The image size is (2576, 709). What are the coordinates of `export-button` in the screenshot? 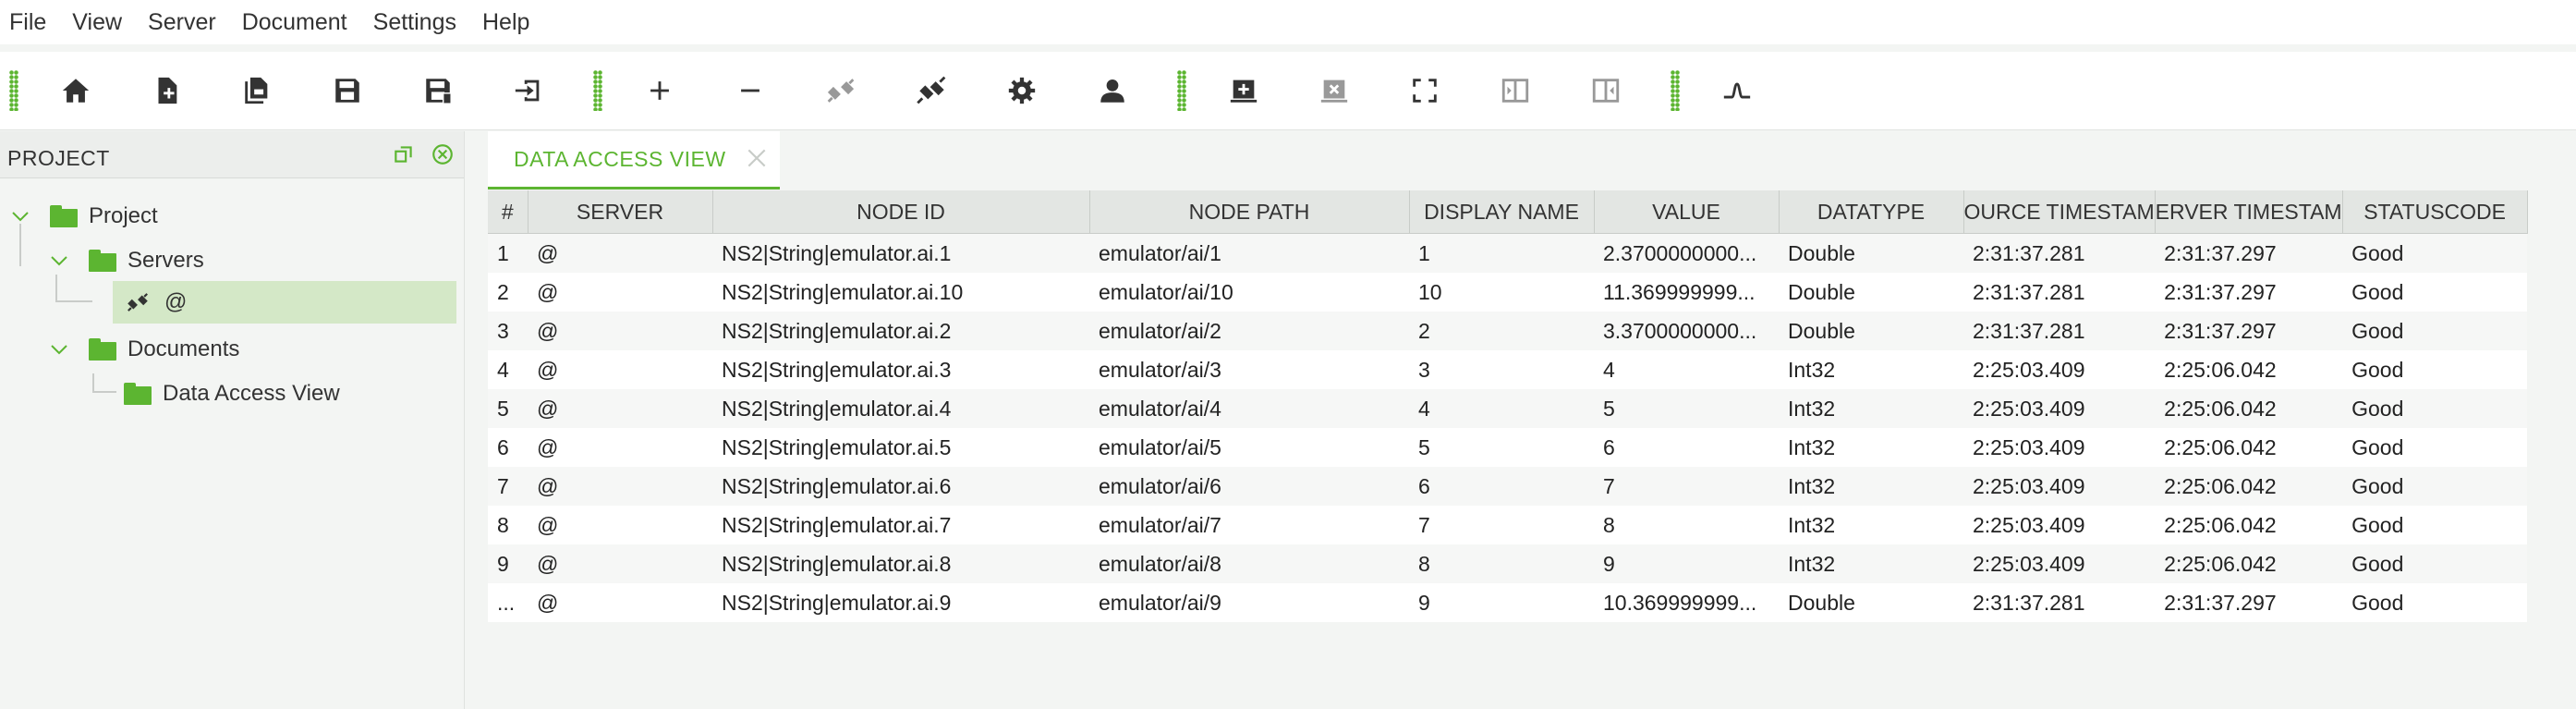 It's located at (528, 91).